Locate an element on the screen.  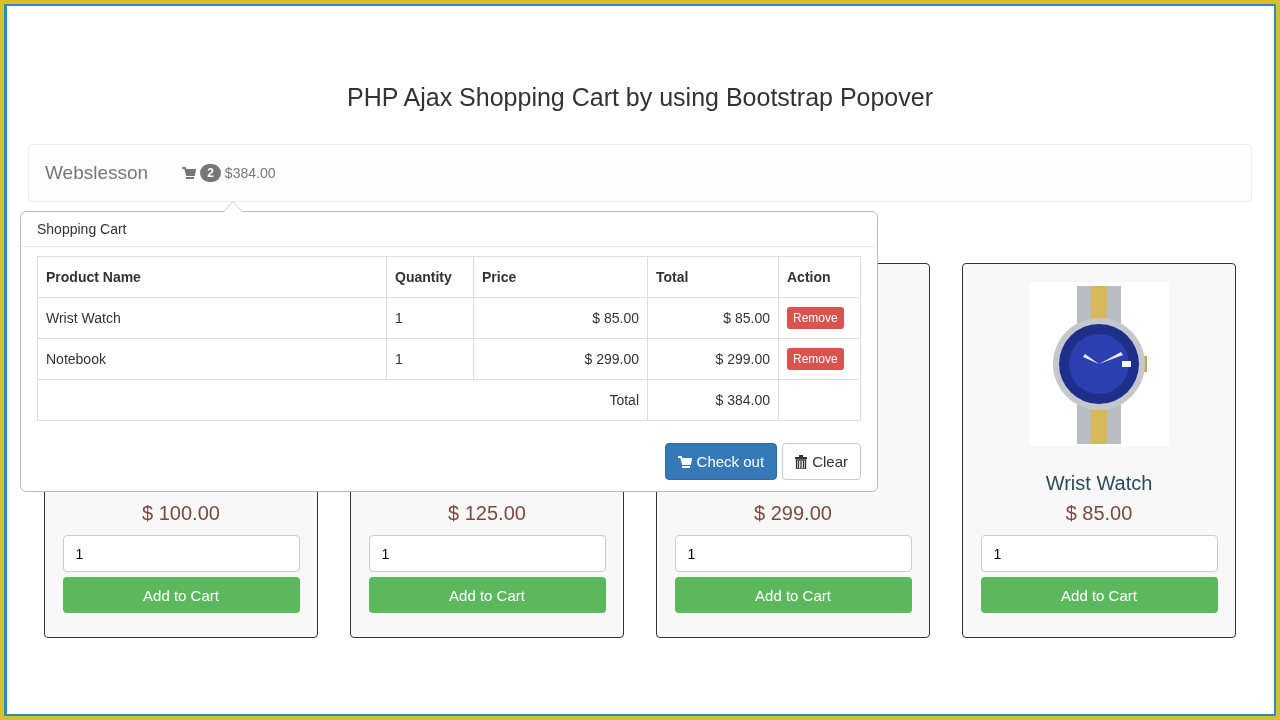
column-header: Quantity is located at coordinates (430, 277).